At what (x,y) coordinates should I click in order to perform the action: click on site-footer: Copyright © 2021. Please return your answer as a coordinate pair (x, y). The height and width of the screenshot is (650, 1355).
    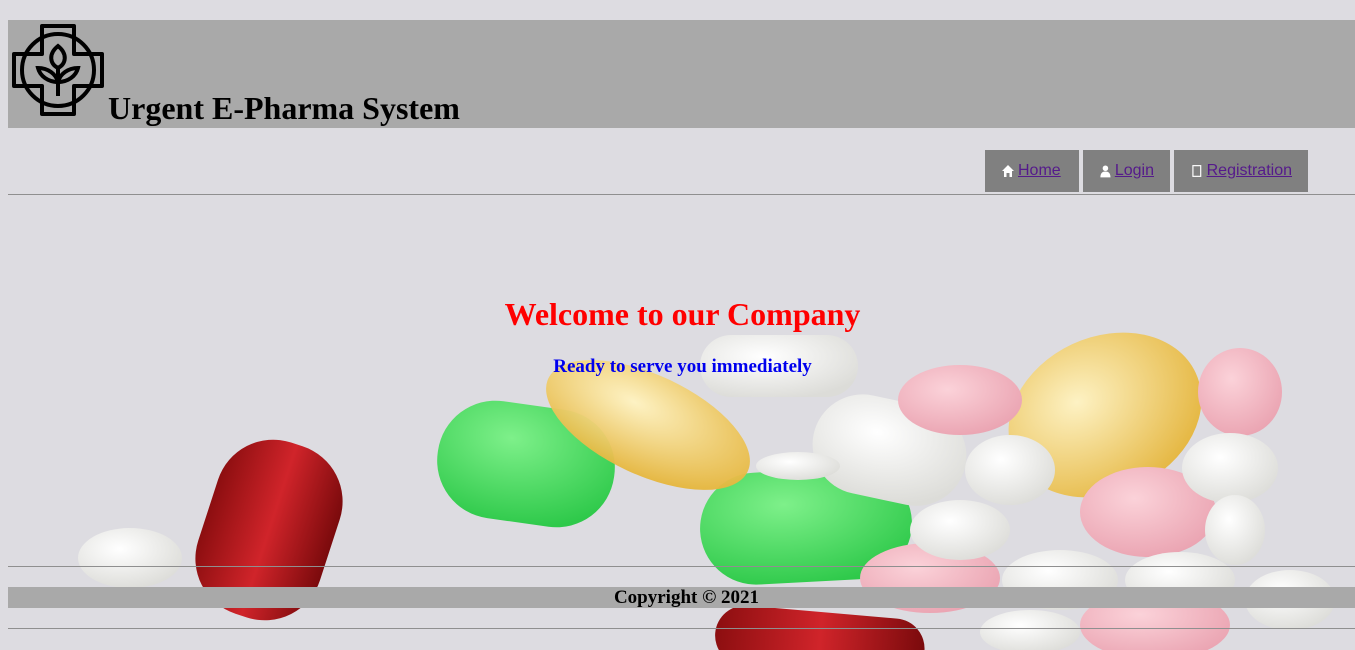
    Looking at the image, I should click on (681, 597).